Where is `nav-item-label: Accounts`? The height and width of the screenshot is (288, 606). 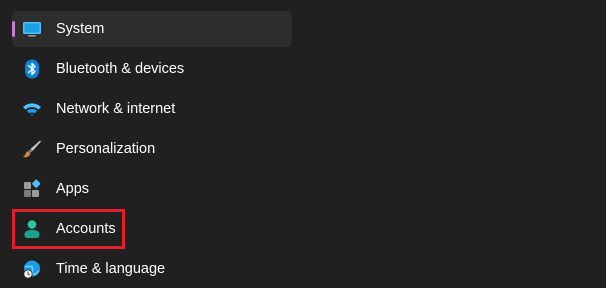 nav-item-label: Accounts is located at coordinates (86, 229).